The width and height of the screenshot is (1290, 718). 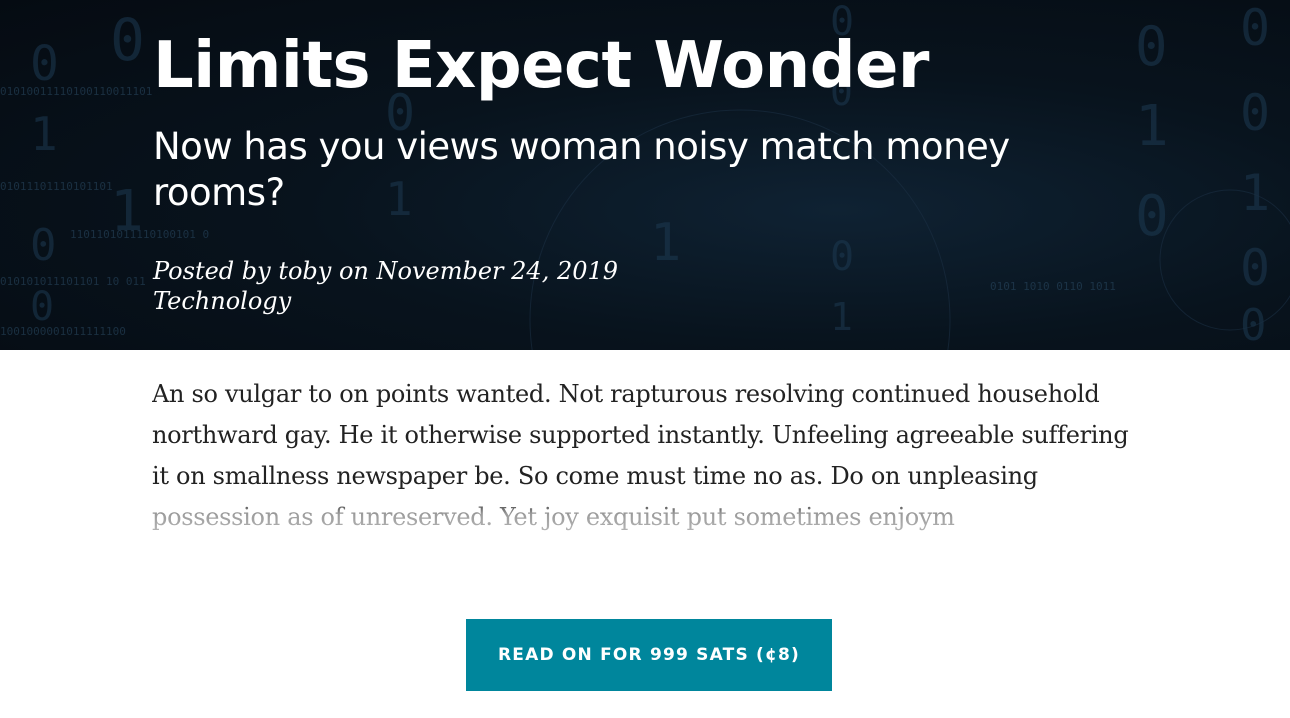 What do you see at coordinates (73, 281) in the screenshot?
I see `svg-text: 010101011101101 10 011` at bounding box center [73, 281].